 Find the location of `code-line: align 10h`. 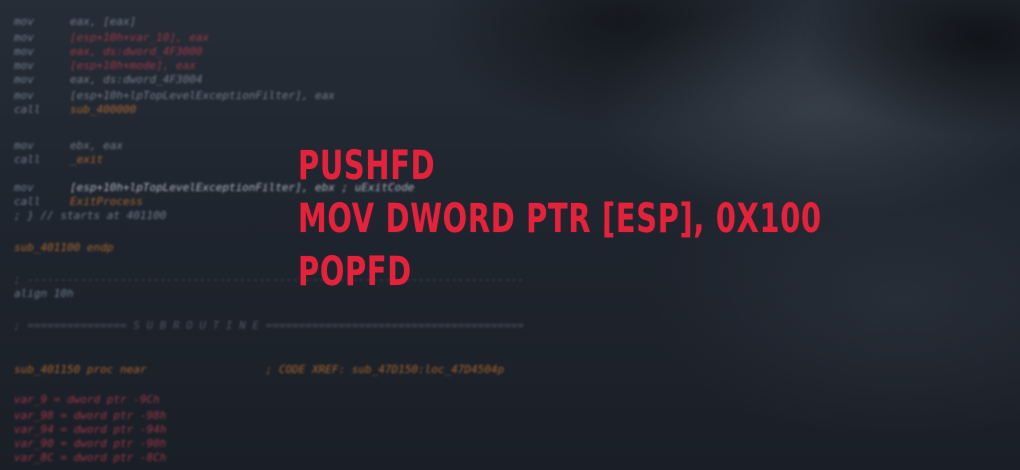

code-line: align 10h is located at coordinates (44, 293).